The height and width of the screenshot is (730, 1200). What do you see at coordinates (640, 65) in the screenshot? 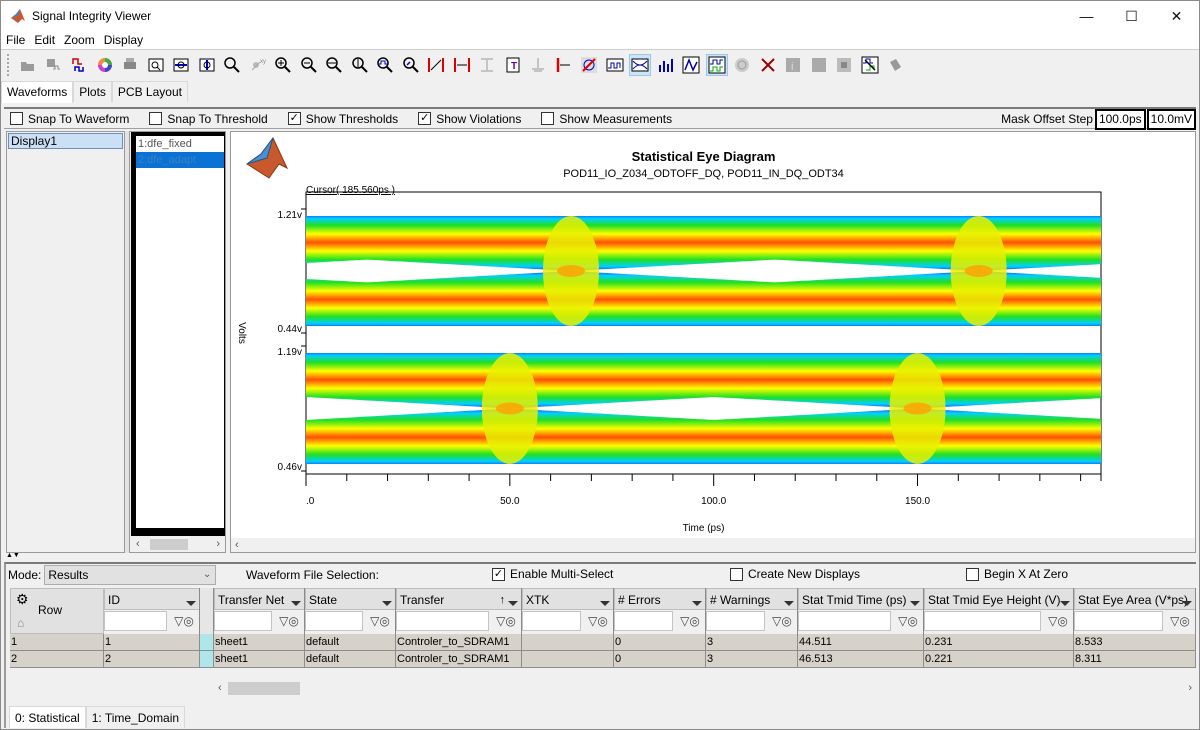
I see `eye-diagram-button` at bounding box center [640, 65].